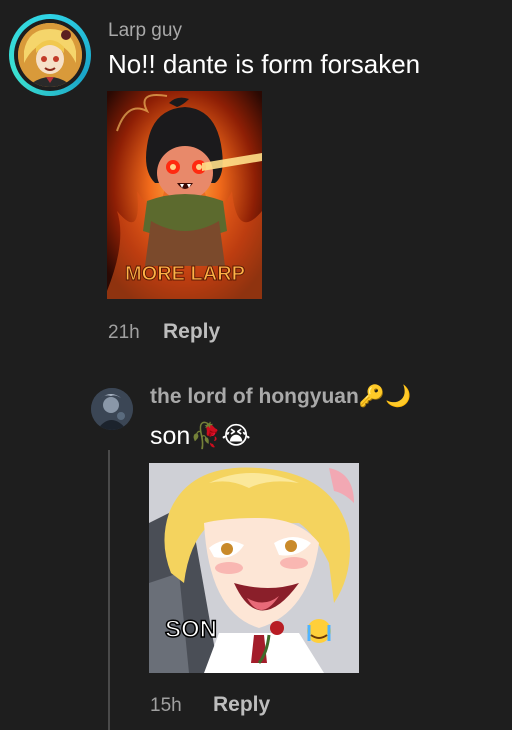 Image resolution: width=512 pixels, height=730 pixels. Describe the element at coordinates (241, 704) in the screenshot. I see `reply-reply-button: Reply` at that location.